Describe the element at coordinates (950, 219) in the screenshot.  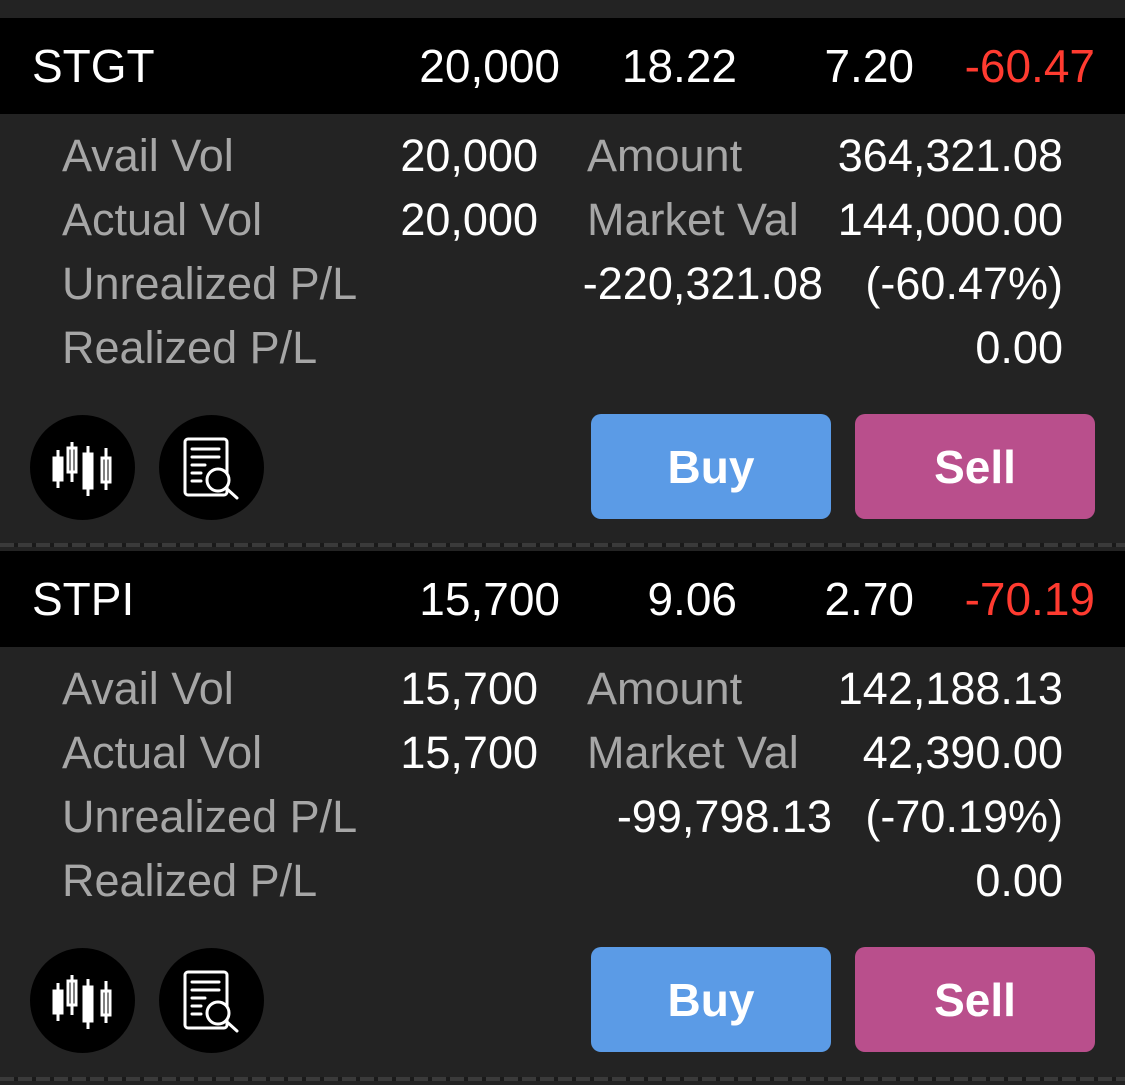
I see `market-val-value: 144,000.00` at that location.